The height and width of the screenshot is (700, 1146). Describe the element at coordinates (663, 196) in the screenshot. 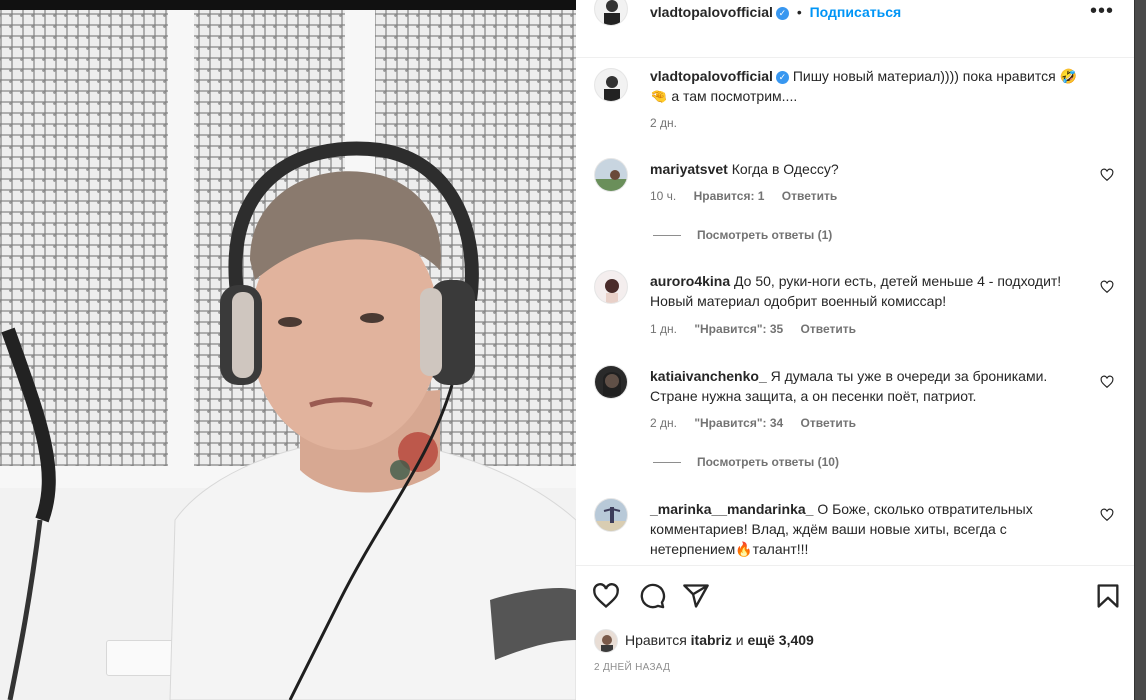

I see `comment-time: 10 ч.` at that location.